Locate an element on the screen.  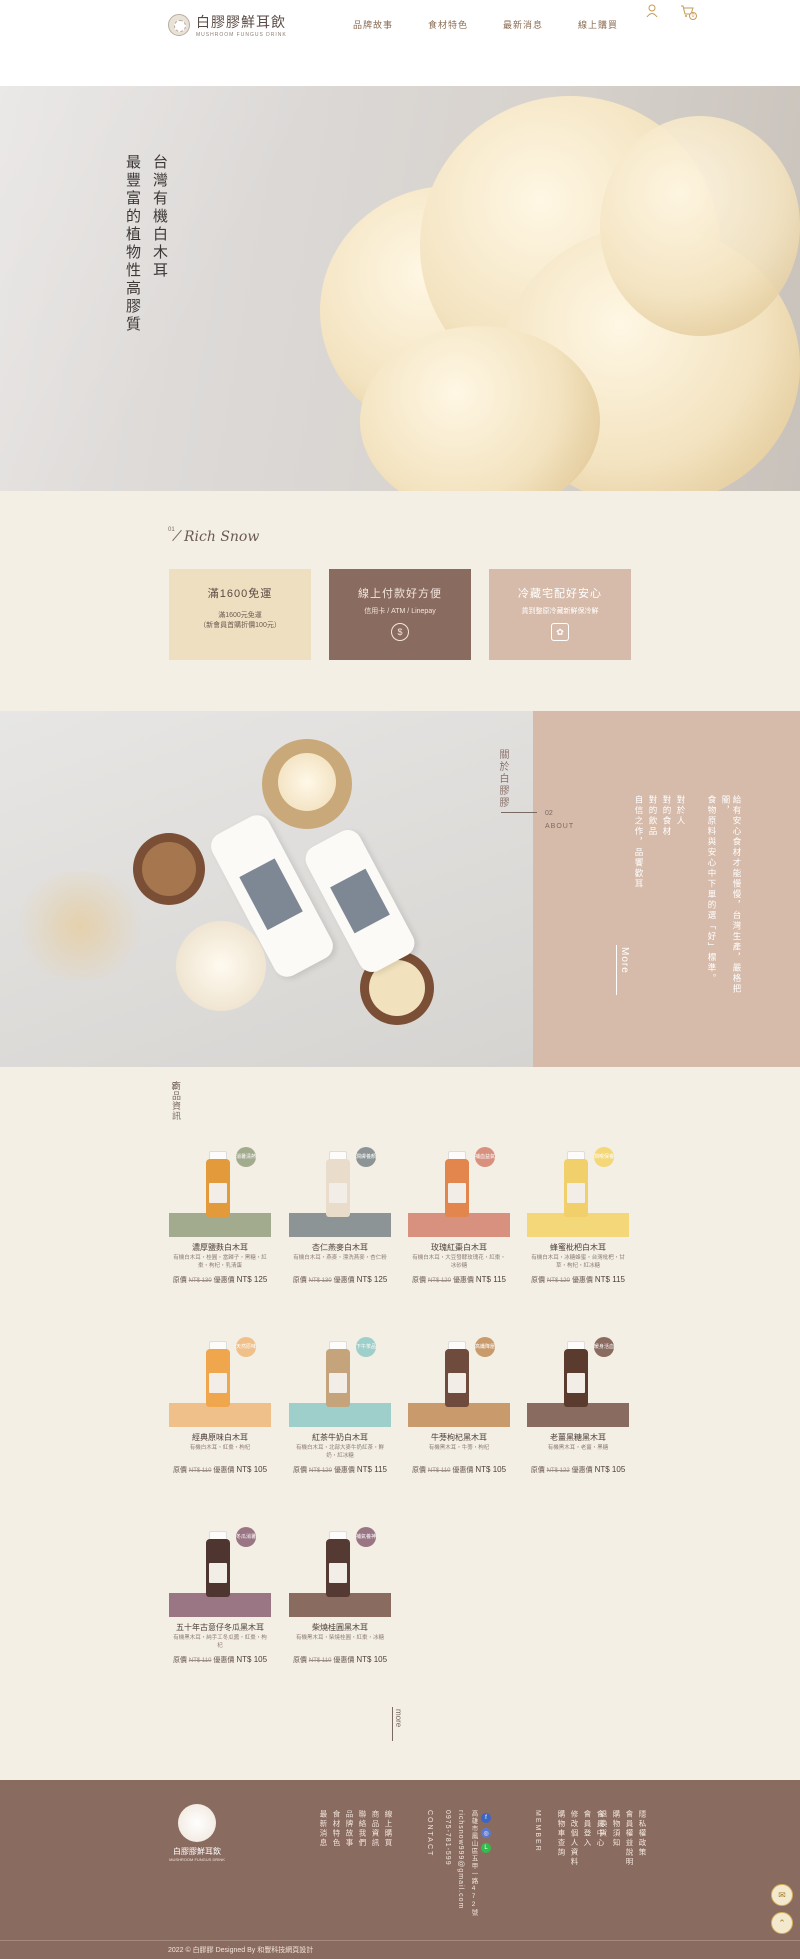
card-online-payment: 線上付款好方便 信用卡 / ATM / Linepay $ is located at coordinates (400, 614).